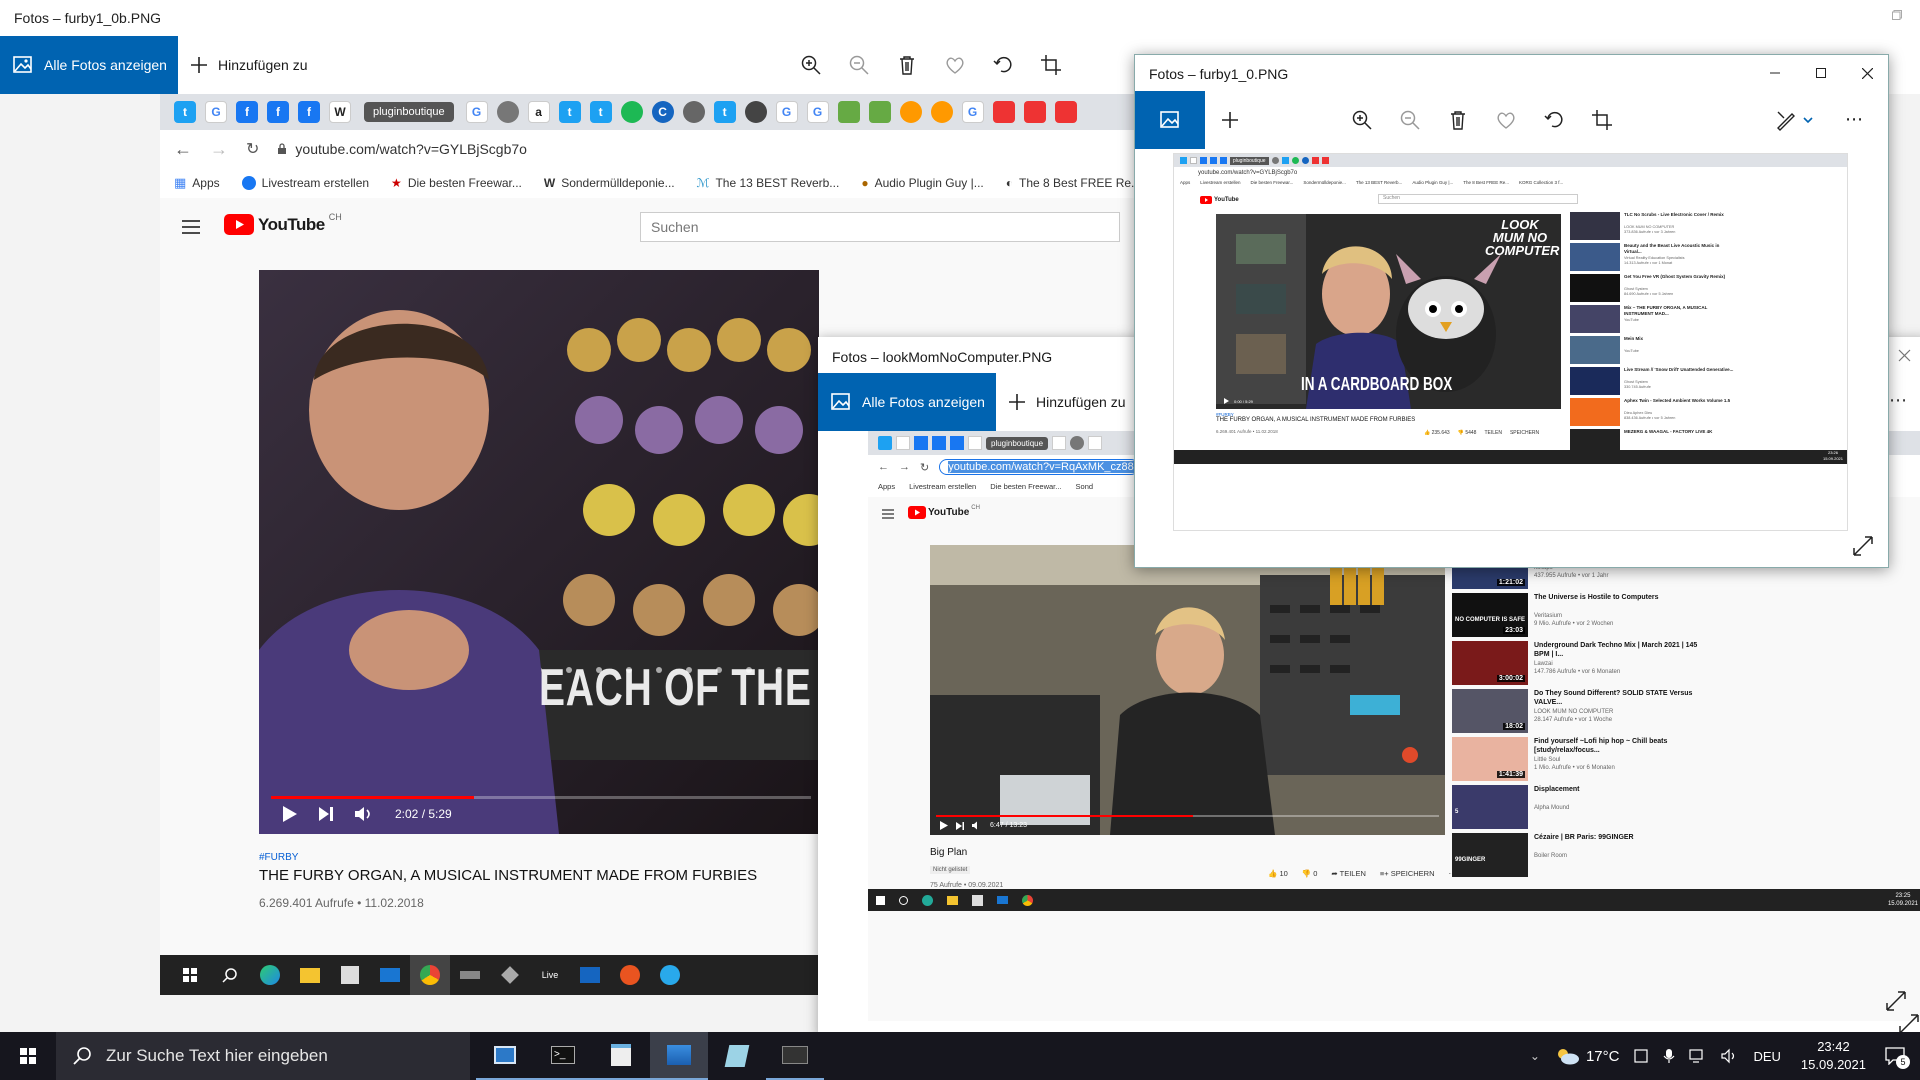 The height and width of the screenshot is (1080, 1920). Describe the element at coordinates (538, 112) in the screenshot. I see `amazon-icon: a` at that location.